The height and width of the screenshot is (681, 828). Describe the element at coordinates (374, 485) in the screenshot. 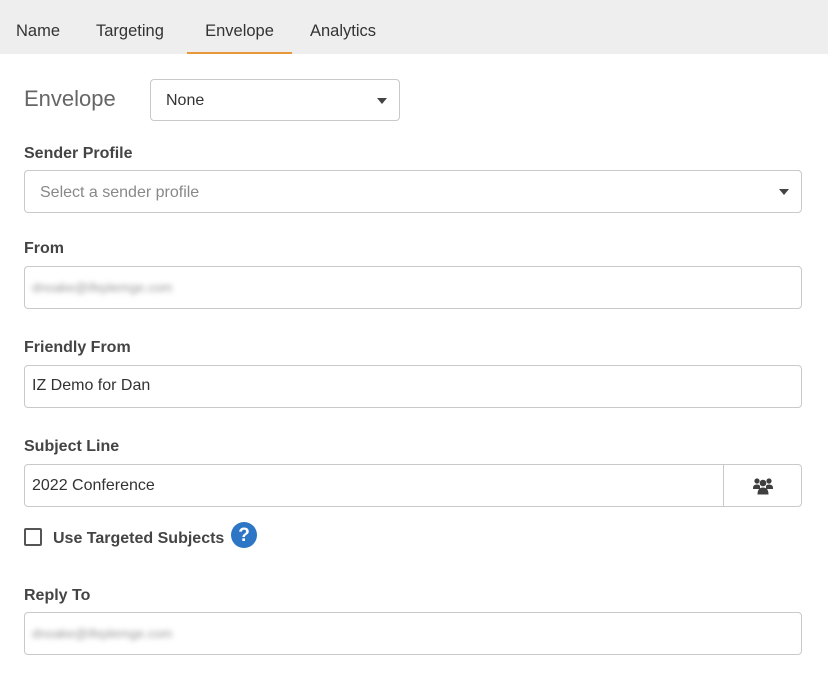

I see `subject-line-field: 2022 Conference` at that location.